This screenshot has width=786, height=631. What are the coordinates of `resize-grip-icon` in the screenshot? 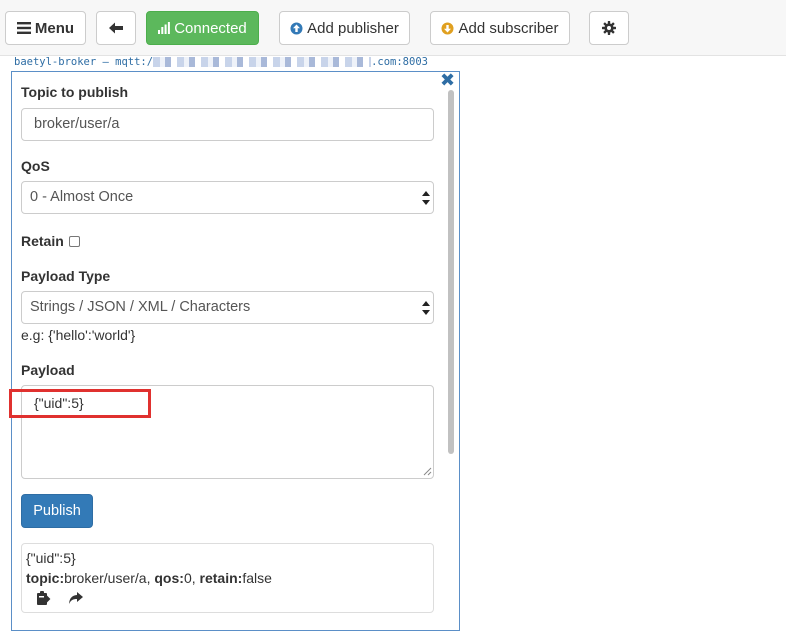 It's located at (427, 471).